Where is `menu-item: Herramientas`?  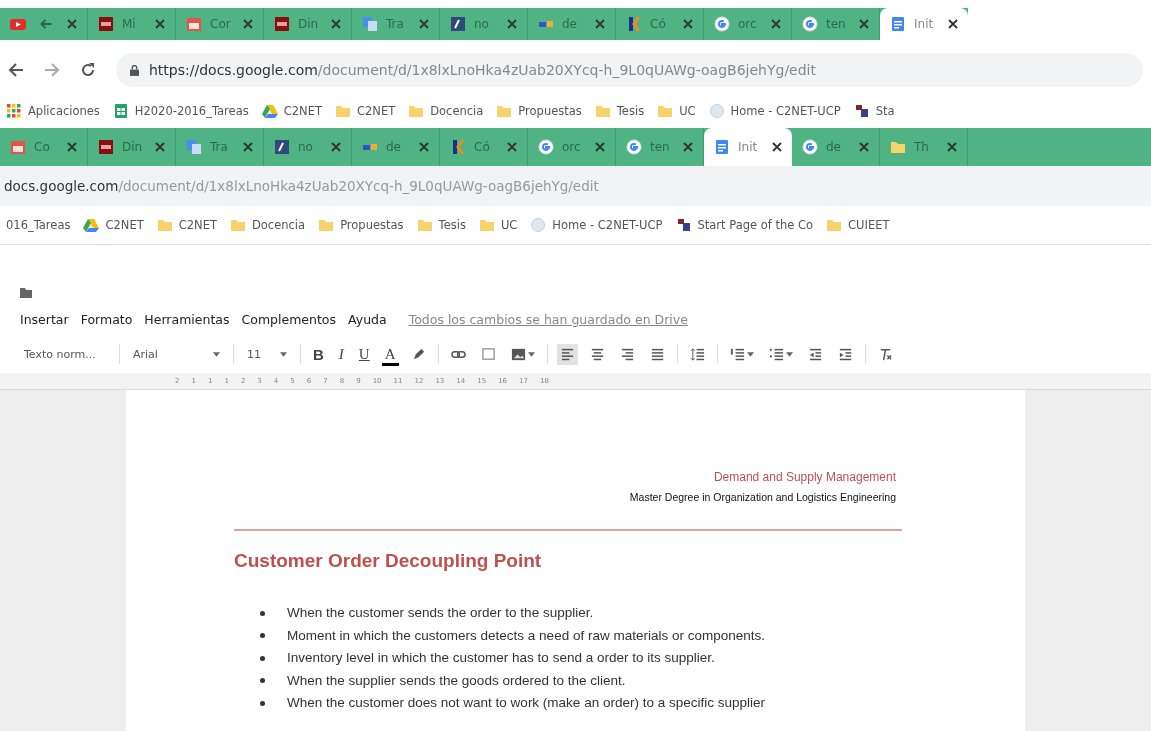 menu-item: Herramientas is located at coordinates (187, 319).